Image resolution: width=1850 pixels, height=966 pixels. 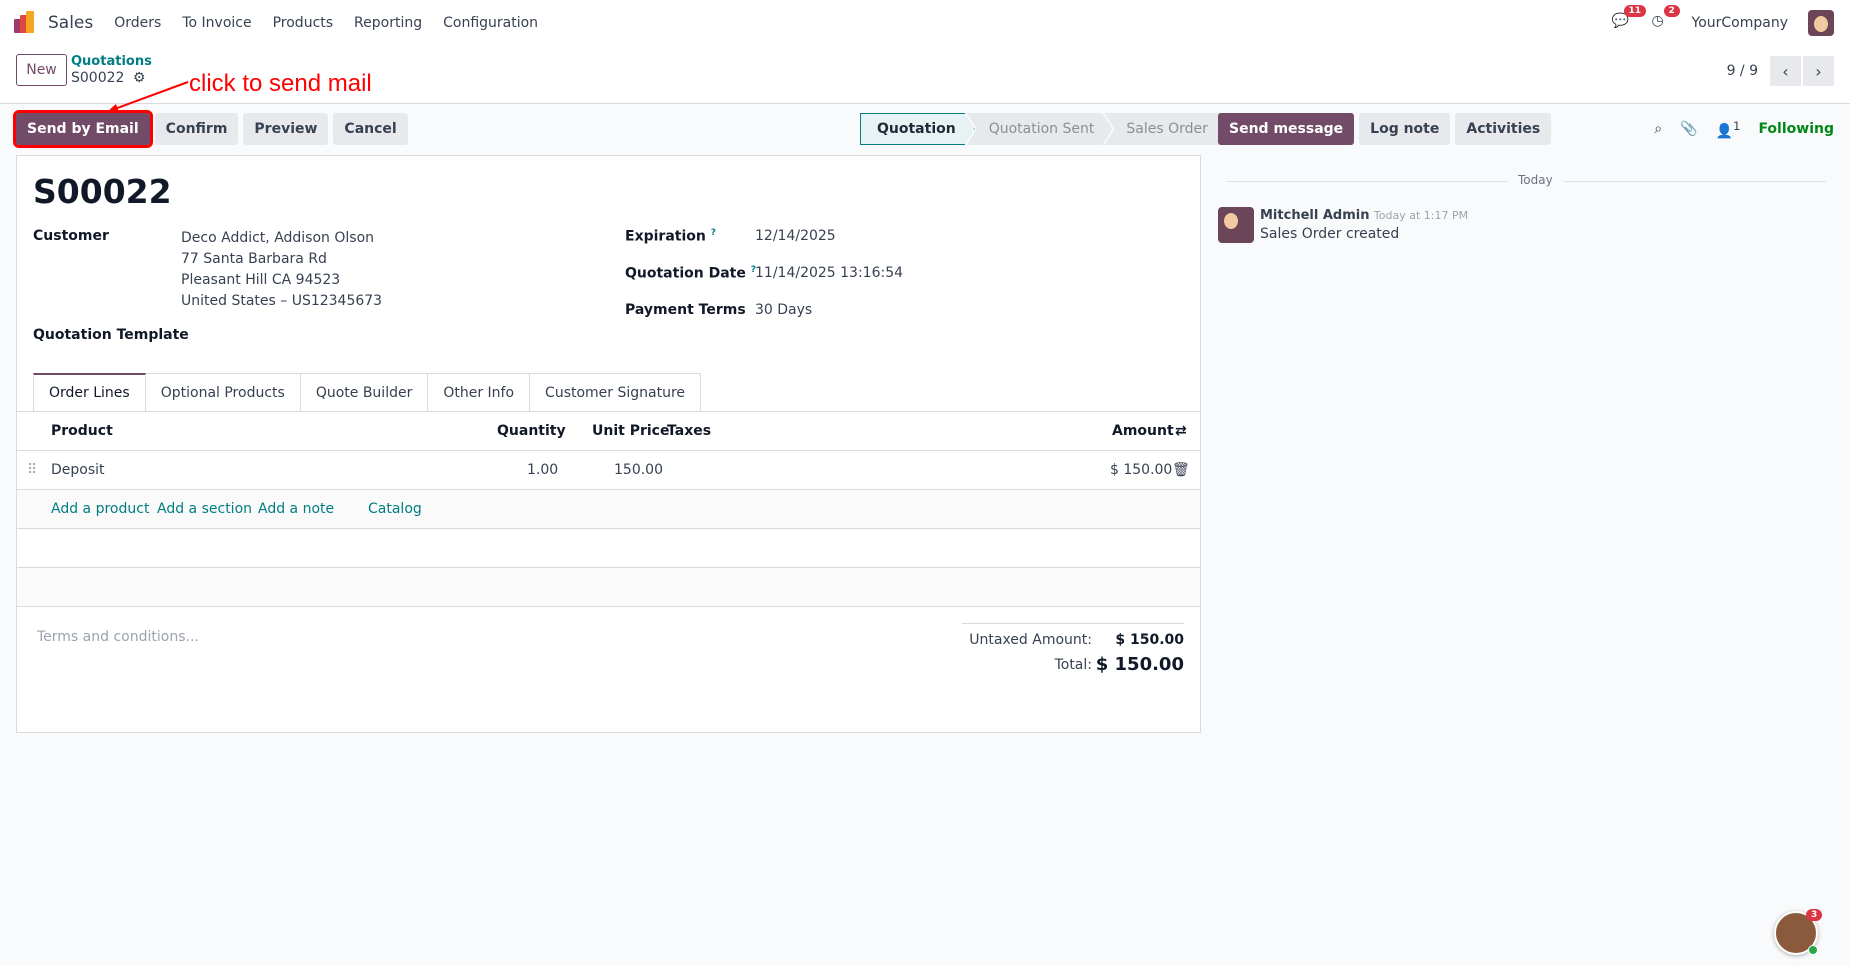 What do you see at coordinates (630, 431) in the screenshot?
I see `col-unit-price: Unit Price` at bounding box center [630, 431].